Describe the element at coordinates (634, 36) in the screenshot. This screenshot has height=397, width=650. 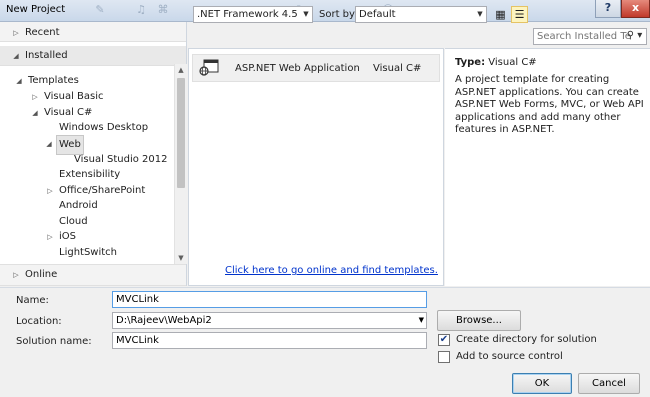
I see `search-icon: ⚲ ▾` at that location.